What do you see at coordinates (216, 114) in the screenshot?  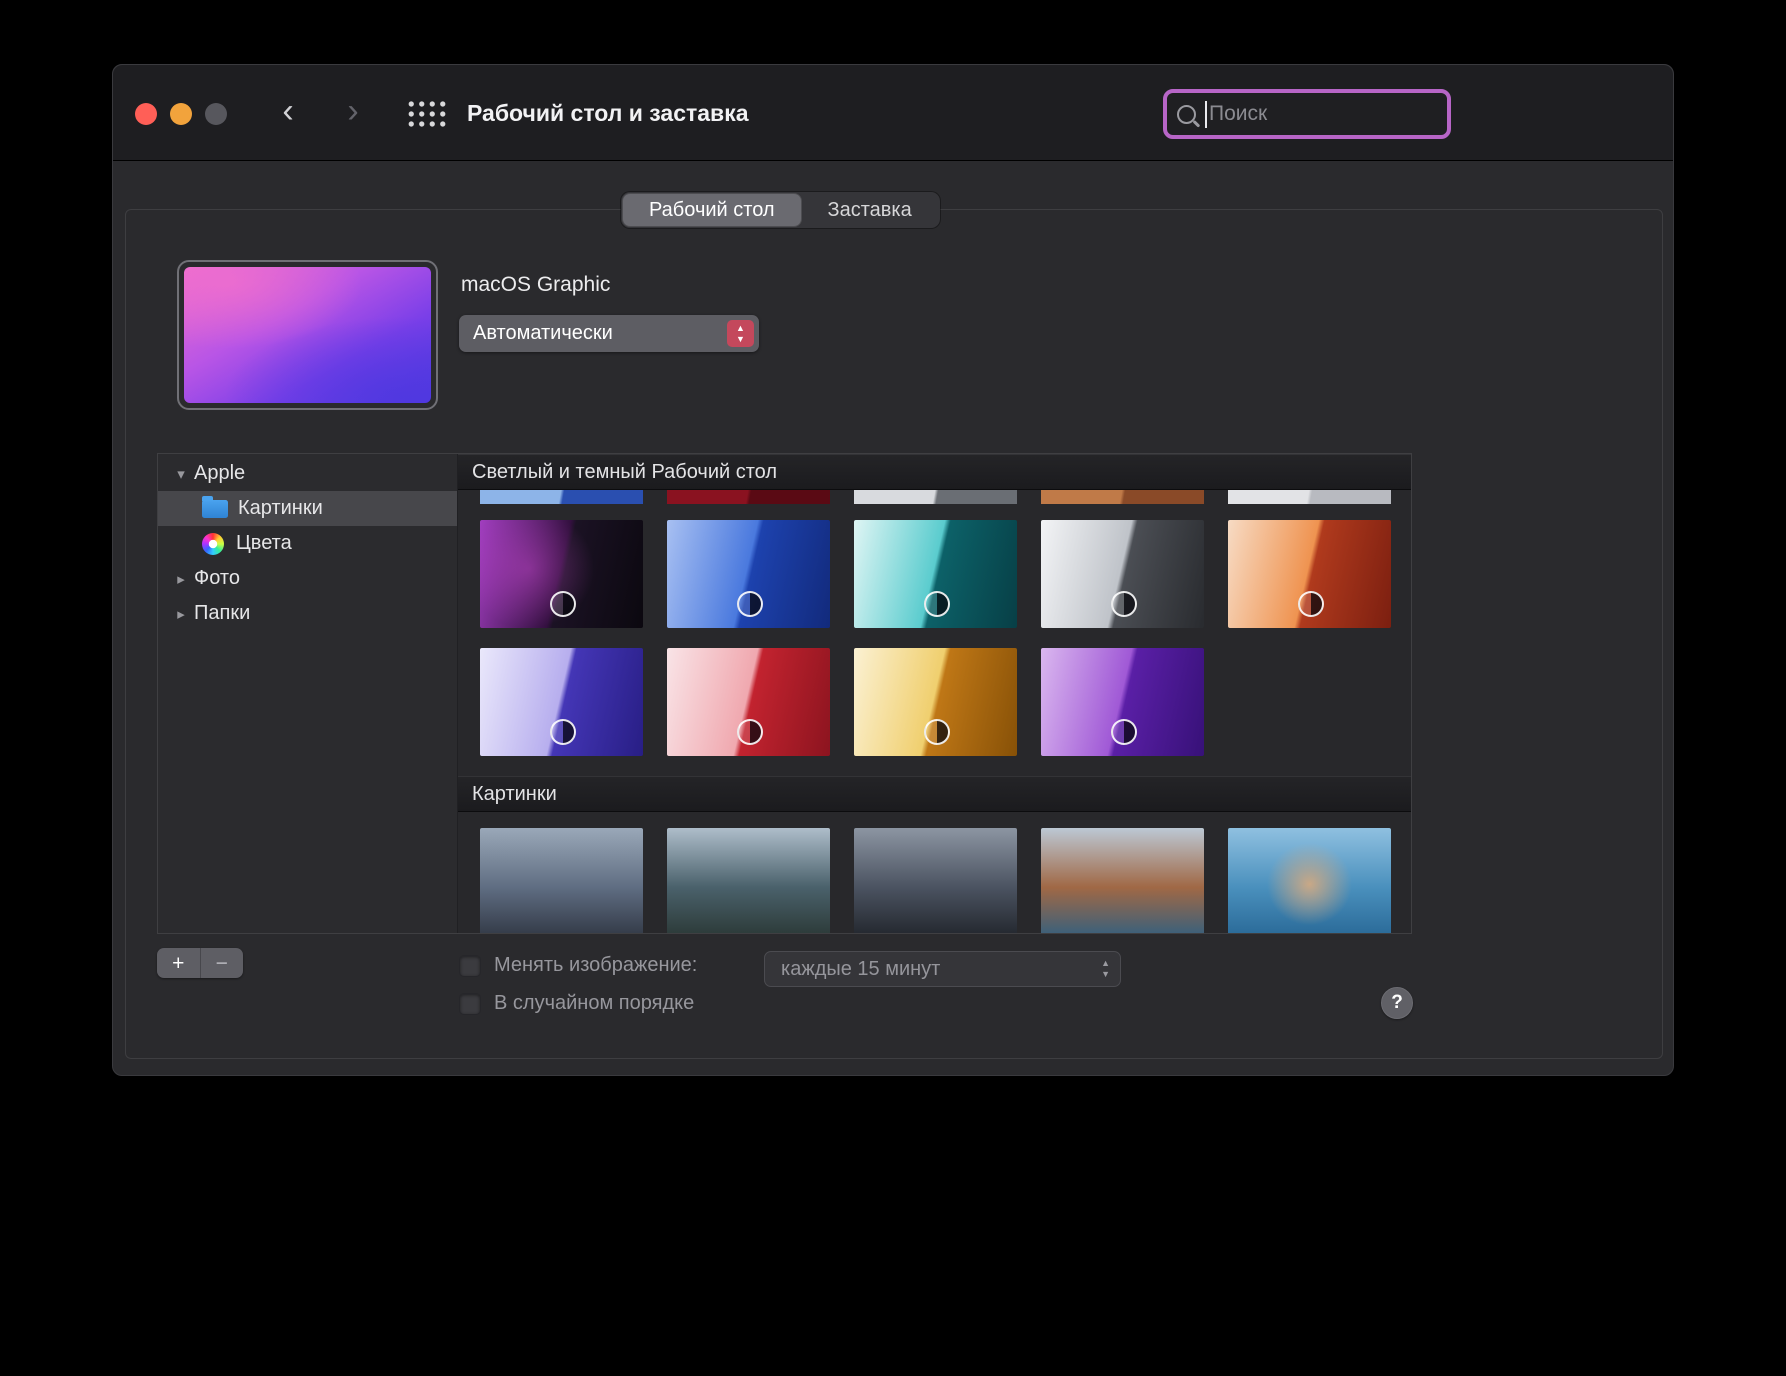 I see `zoom-button` at bounding box center [216, 114].